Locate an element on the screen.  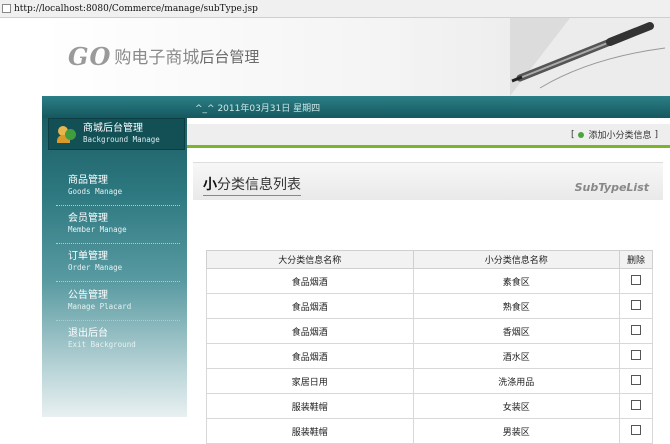
site-logo: GO 购电子商城 后台管理 is located at coordinates (163, 56).